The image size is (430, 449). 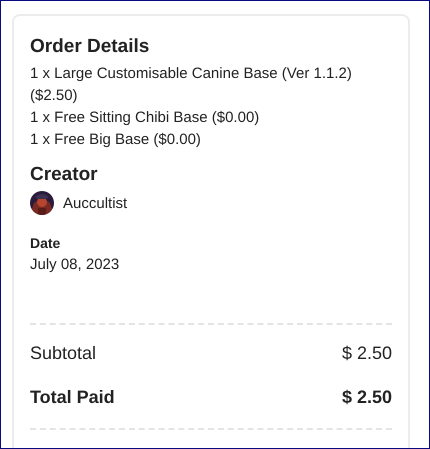 I want to click on date-value: July 08, 2023, so click(x=75, y=264).